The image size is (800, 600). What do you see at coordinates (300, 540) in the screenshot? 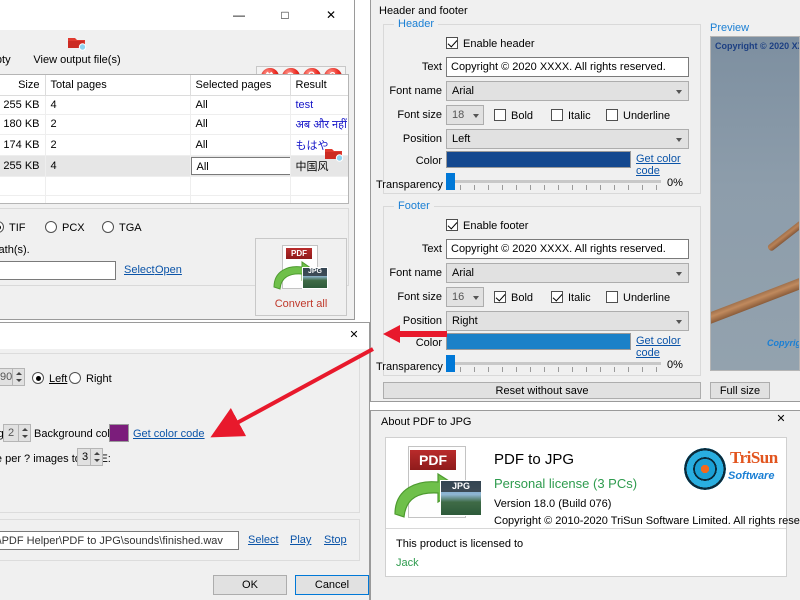
I see `sound-play-link: Play` at bounding box center [300, 540].